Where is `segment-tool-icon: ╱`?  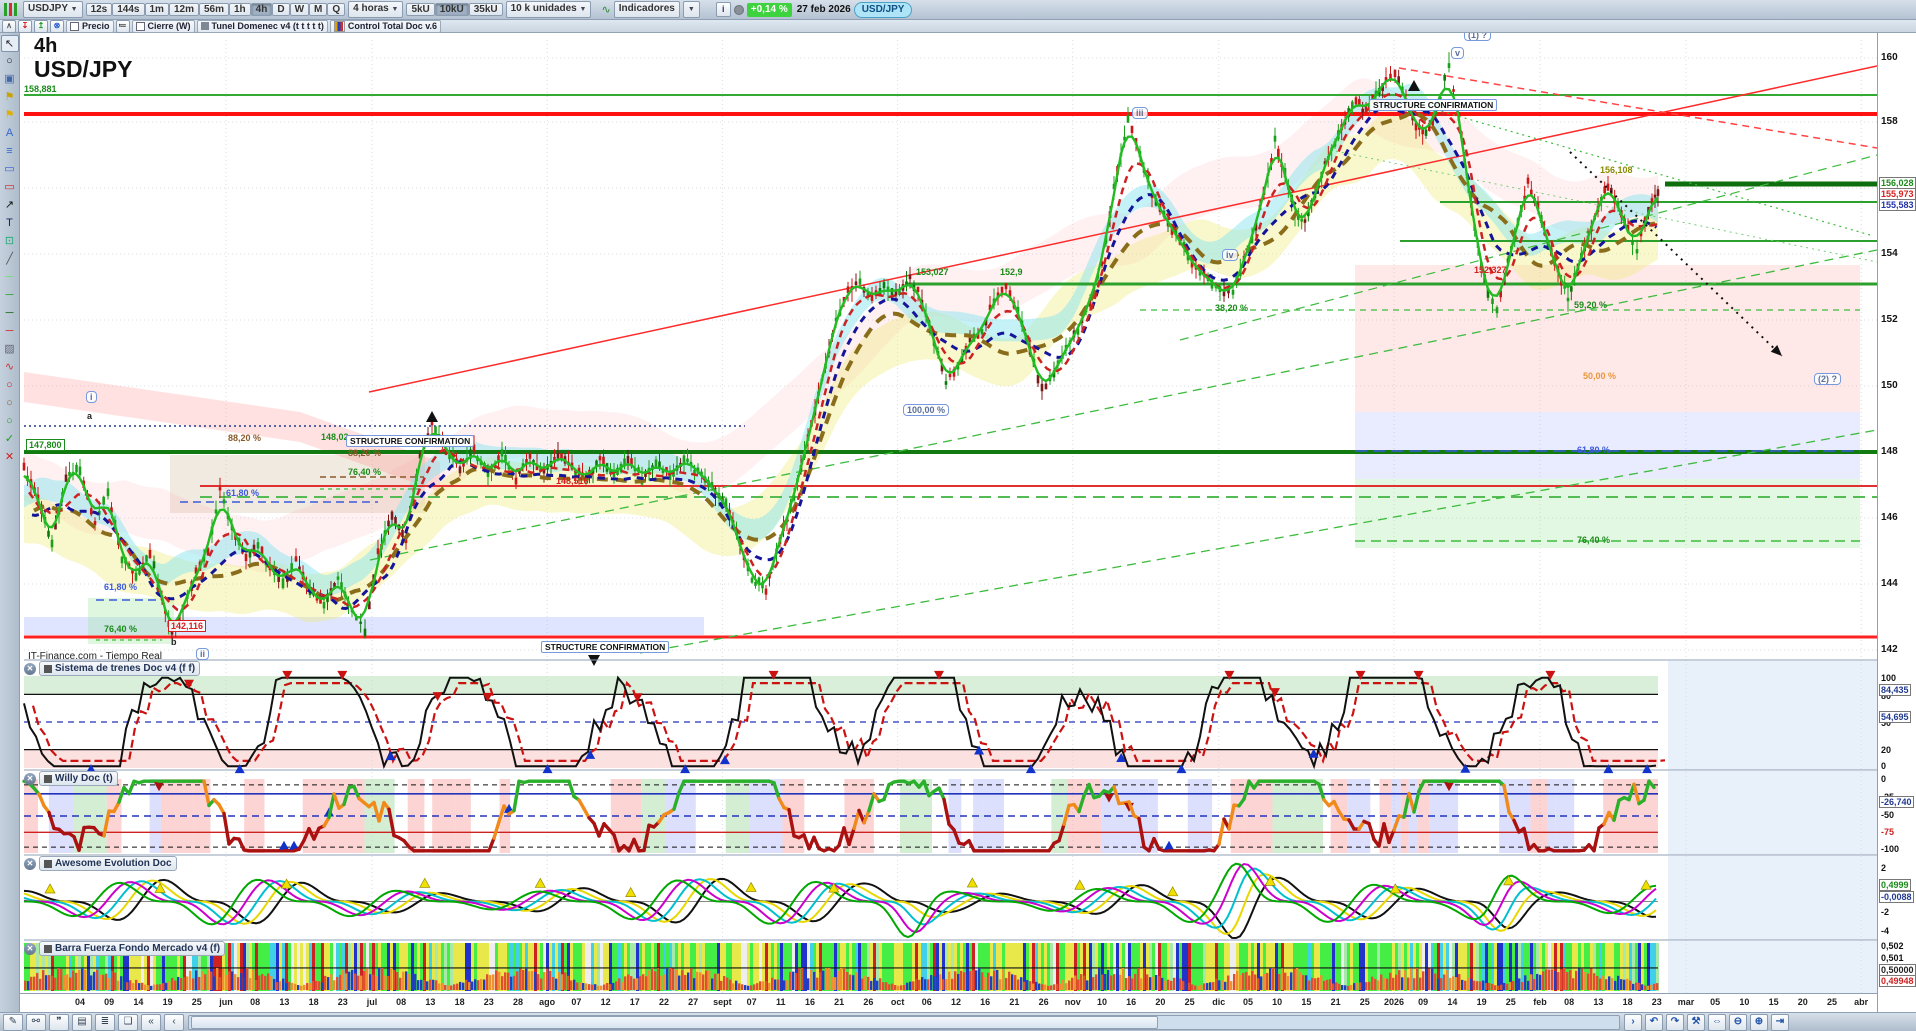
segment-tool-icon: ╱ is located at coordinates (10, 259).